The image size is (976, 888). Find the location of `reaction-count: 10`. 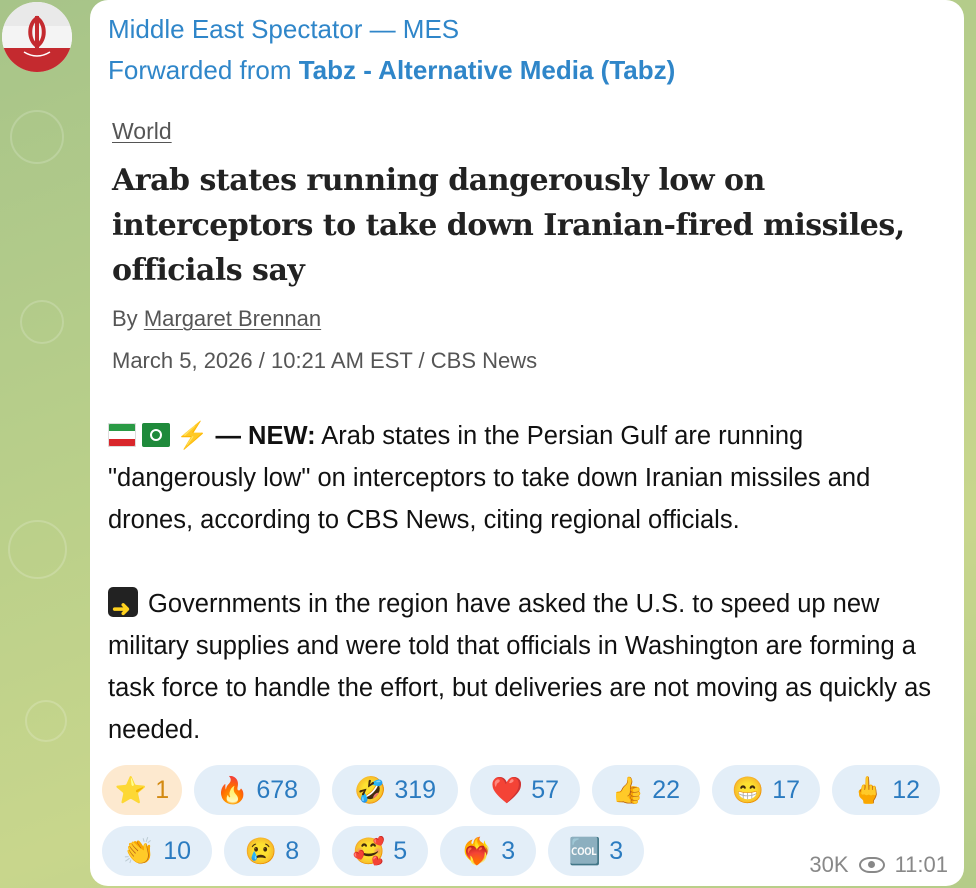

reaction-count: 10 is located at coordinates (177, 850).